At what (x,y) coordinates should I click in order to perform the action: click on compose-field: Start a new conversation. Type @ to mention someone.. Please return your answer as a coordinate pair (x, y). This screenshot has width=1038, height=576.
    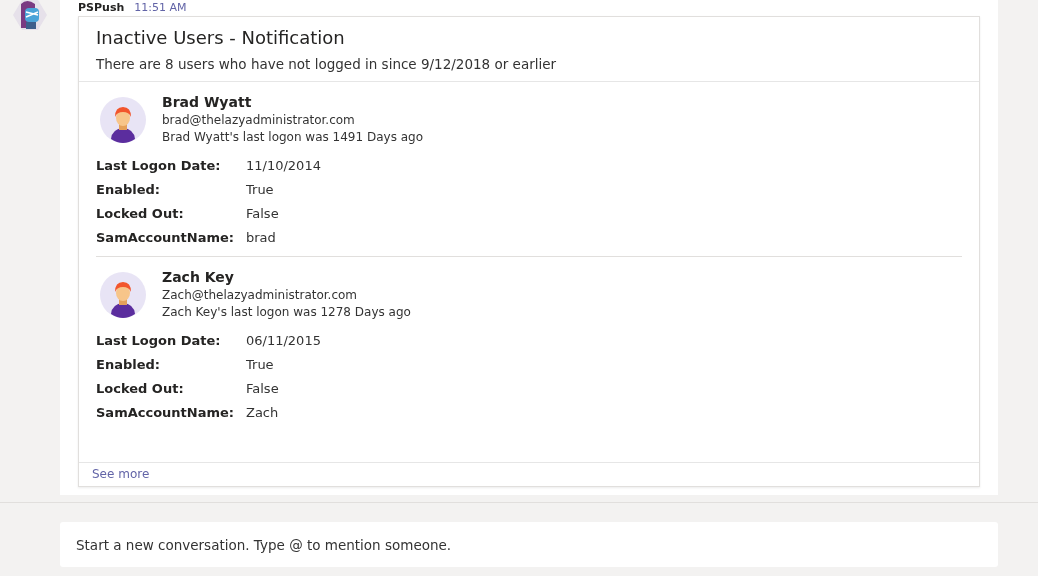
    Looking at the image, I should click on (529, 544).